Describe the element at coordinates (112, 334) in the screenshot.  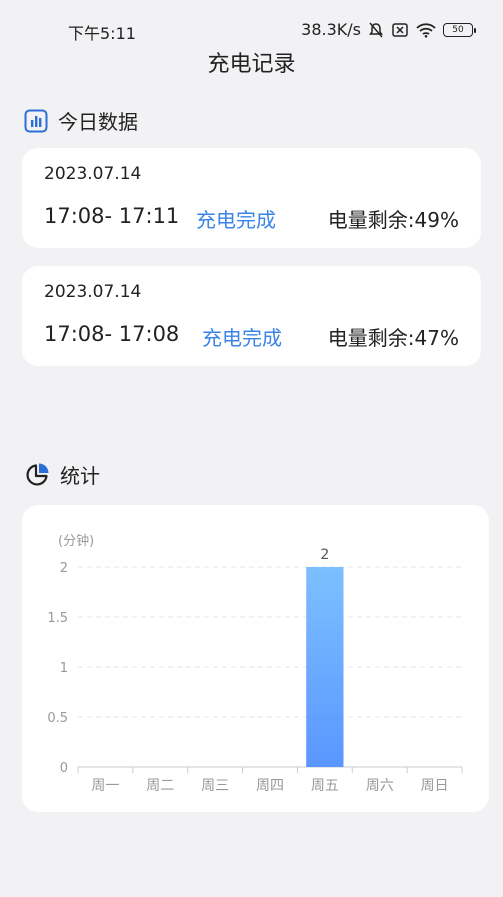
I see `record-time-range: 17:08- 17:08` at that location.